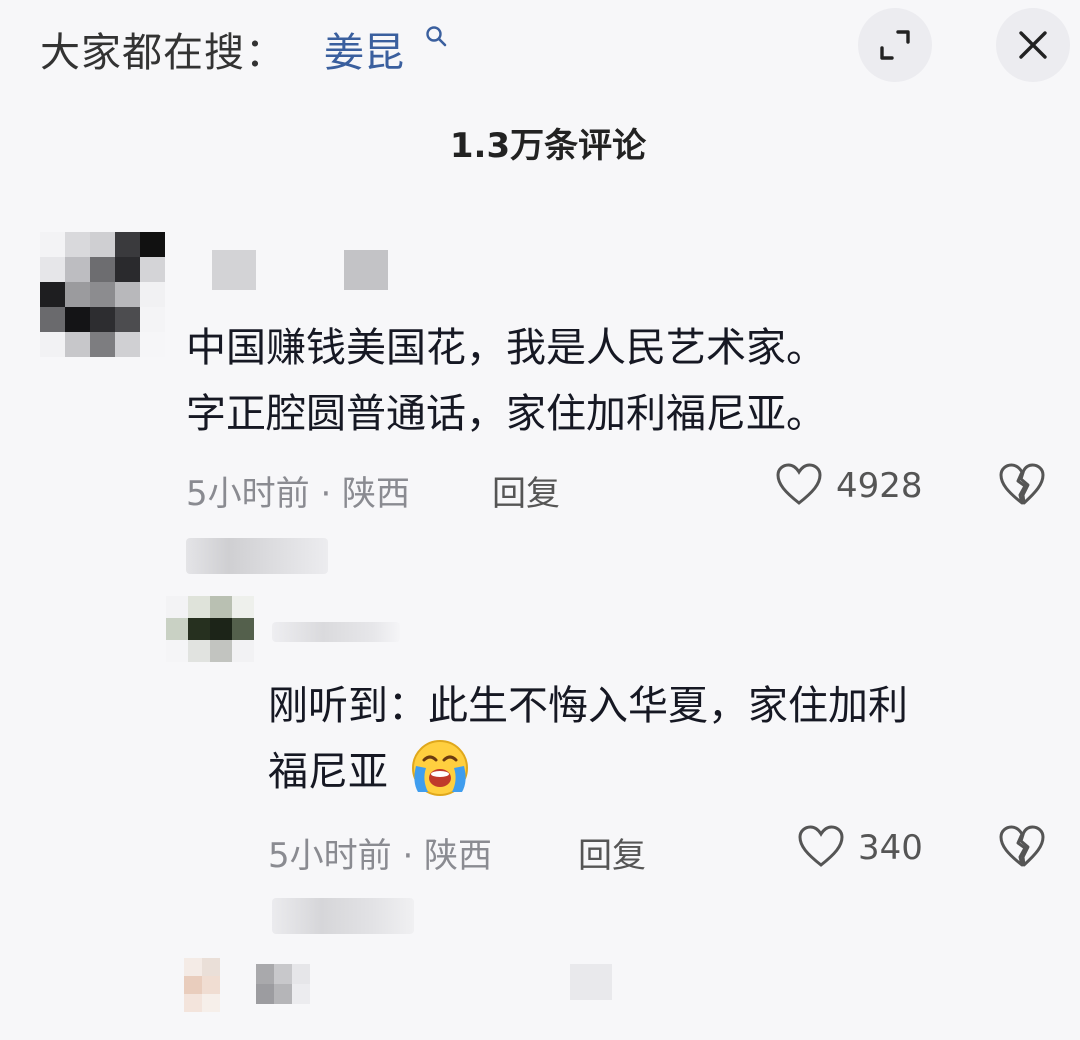  I want to click on more-replies-redacted, so click(343, 916).